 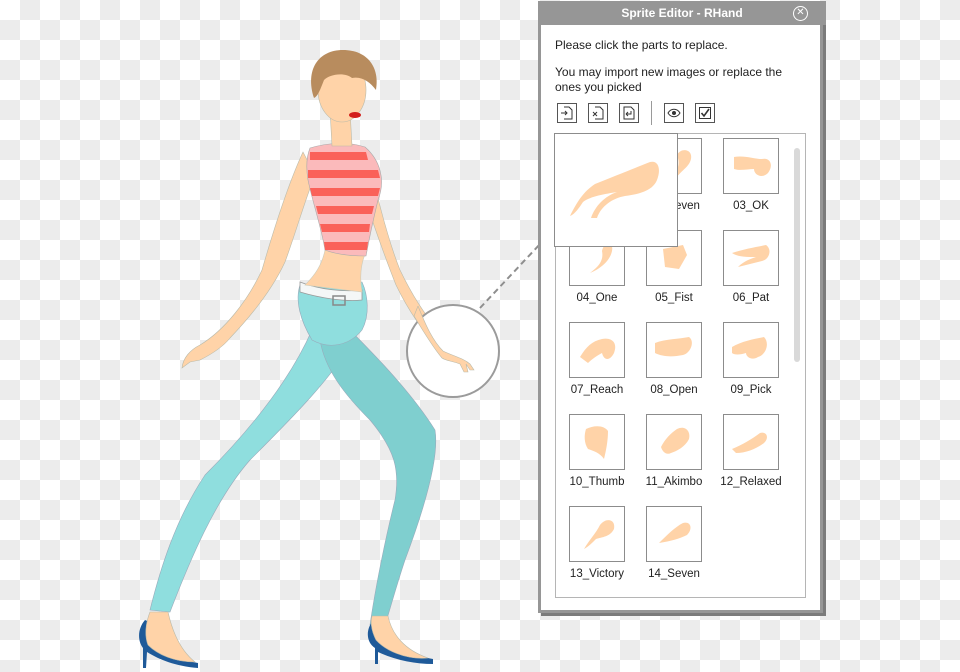 I want to click on sprite-item: 09_Pick, so click(x=751, y=359).